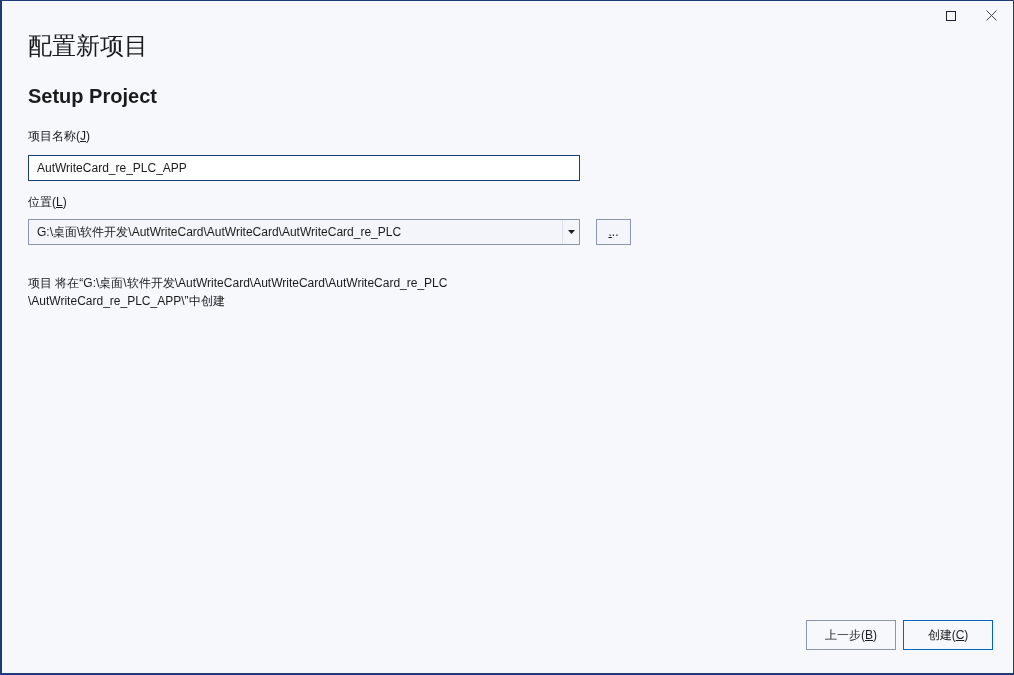 This screenshot has height=675, width=1014. I want to click on close-icon, so click(991, 15).